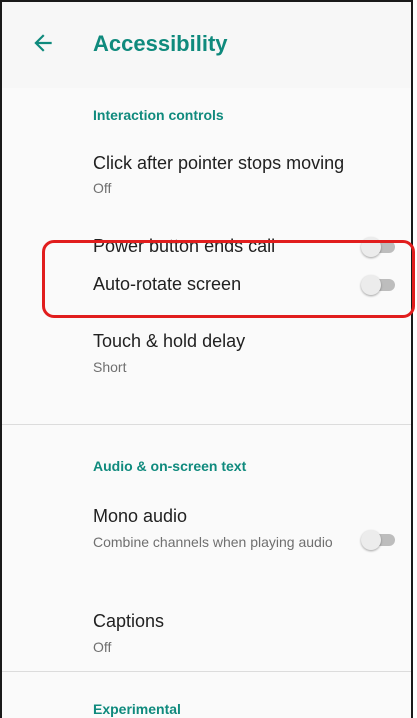 This screenshot has width=417, height=718. What do you see at coordinates (169, 341) in the screenshot?
I see `pref-title: Touch & hold delay` at bounding box center [169, 341].